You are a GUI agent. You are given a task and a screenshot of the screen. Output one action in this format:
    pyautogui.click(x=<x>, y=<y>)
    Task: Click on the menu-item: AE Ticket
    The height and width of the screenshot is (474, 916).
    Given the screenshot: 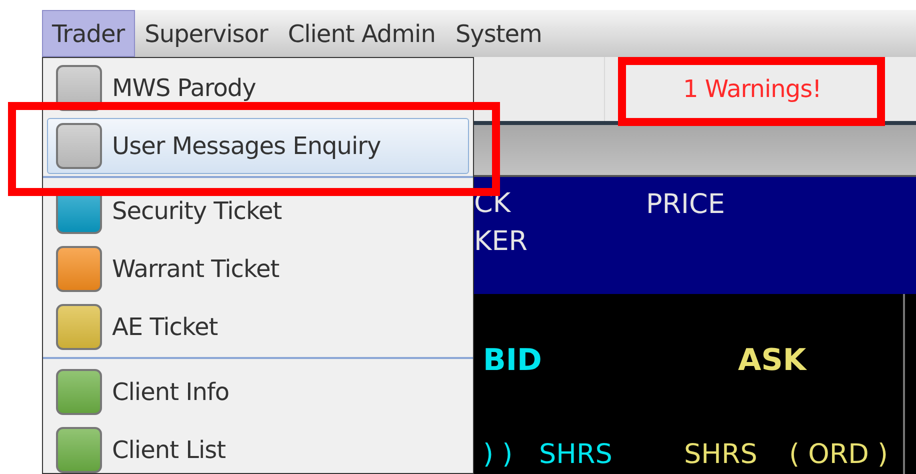 What is the action you would take?
    pyautogui.click(x=258, y=327)
    